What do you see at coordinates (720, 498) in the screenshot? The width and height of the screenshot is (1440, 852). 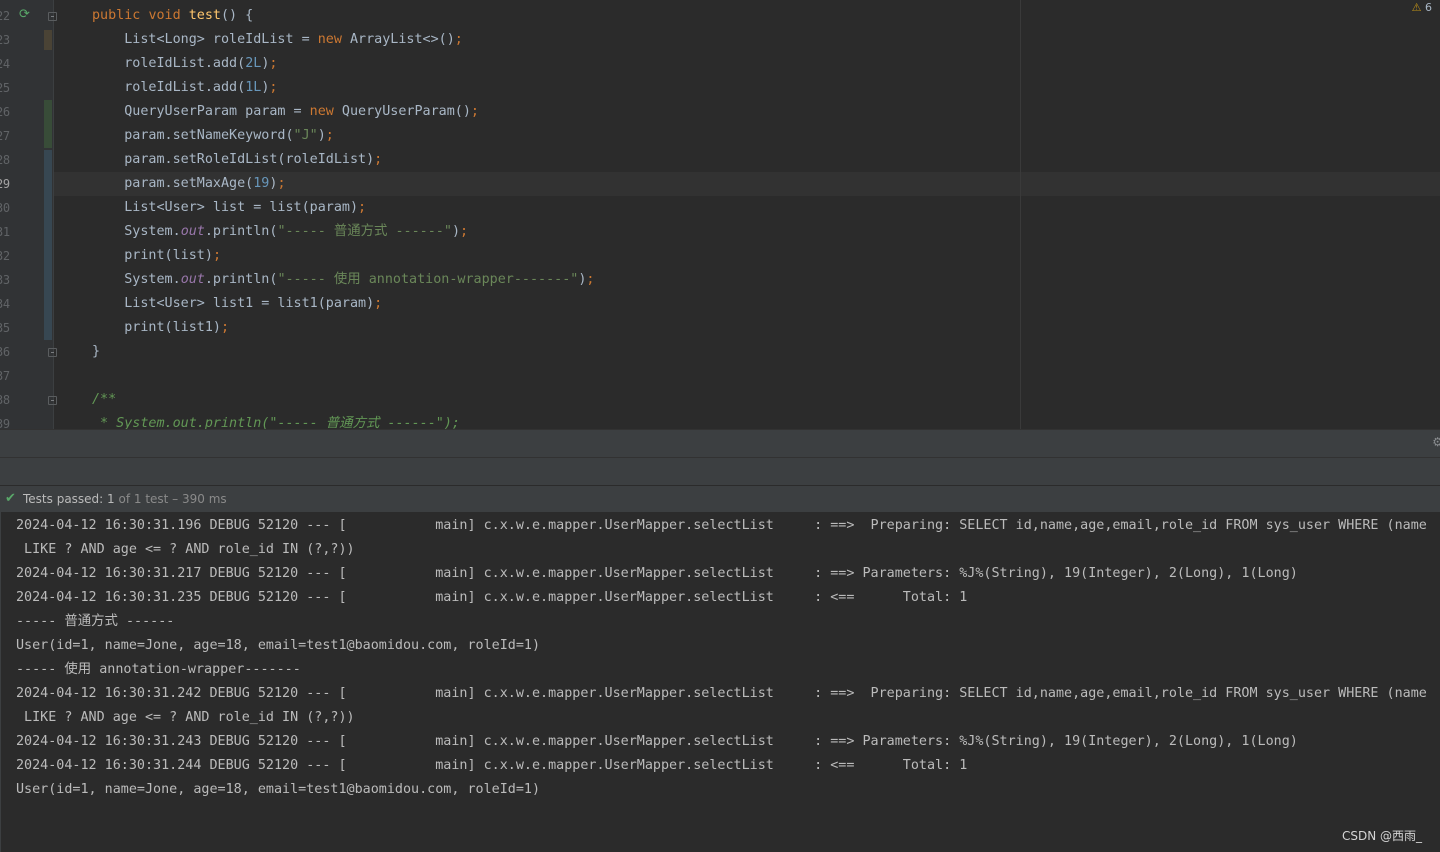 I see `test-status-bar: ✔ Tests passed: 1 of 1 test – 390 ms` at bounding box center [720, 498].